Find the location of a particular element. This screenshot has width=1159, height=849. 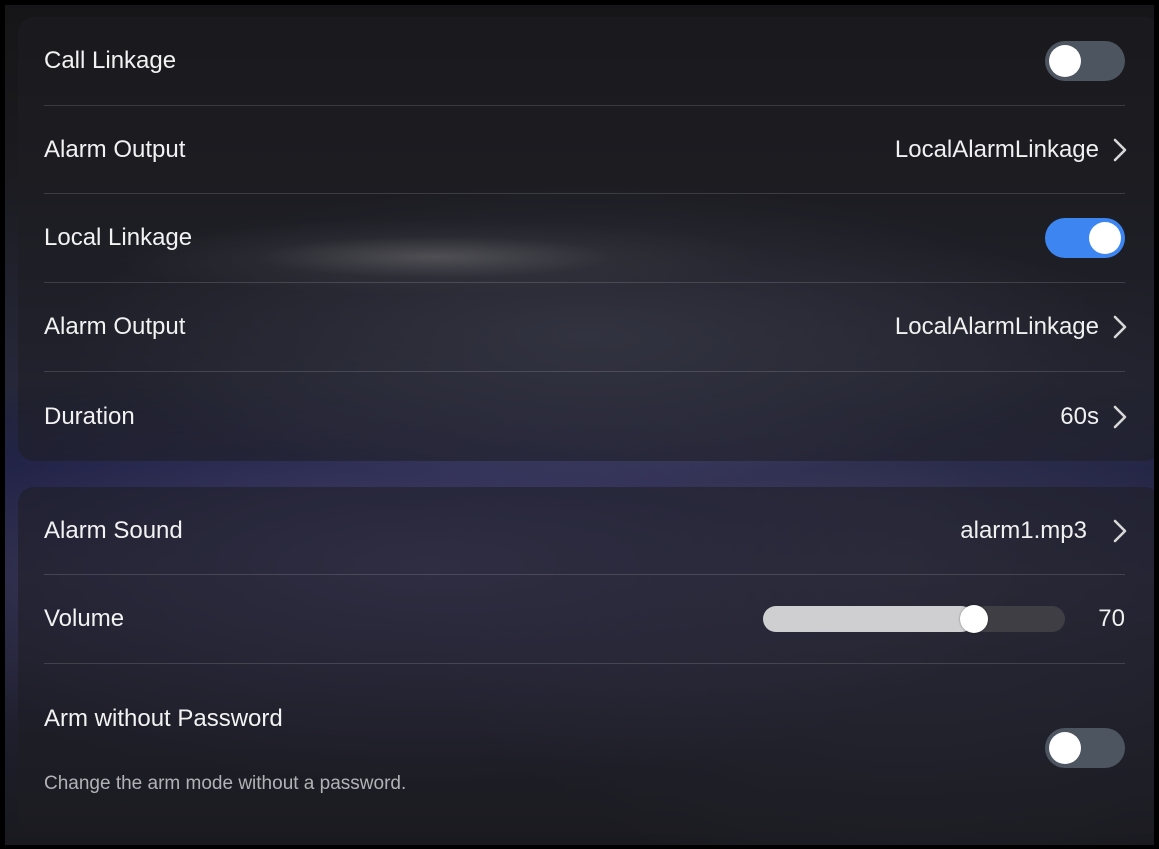

volume-slider-fill is located at coordinates (869, 619).